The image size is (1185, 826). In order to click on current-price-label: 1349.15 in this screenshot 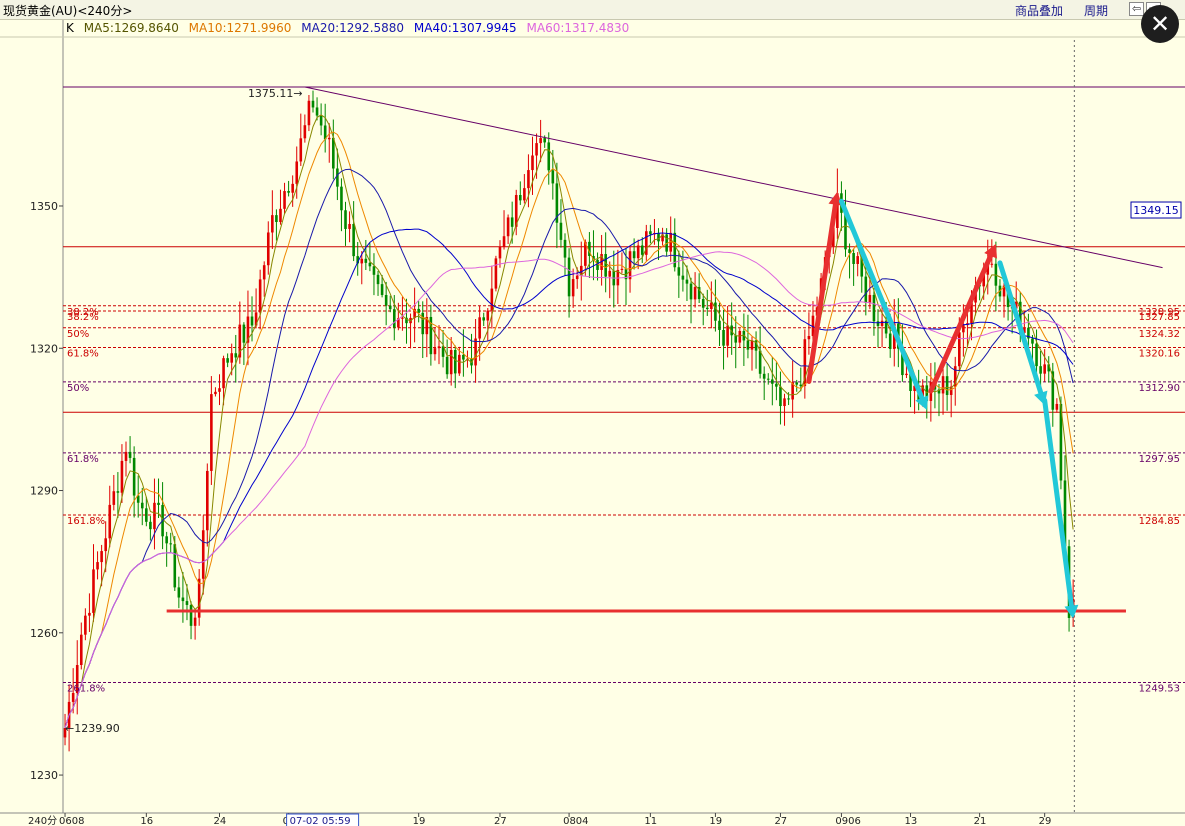, I will do `click(1156, 210)`.